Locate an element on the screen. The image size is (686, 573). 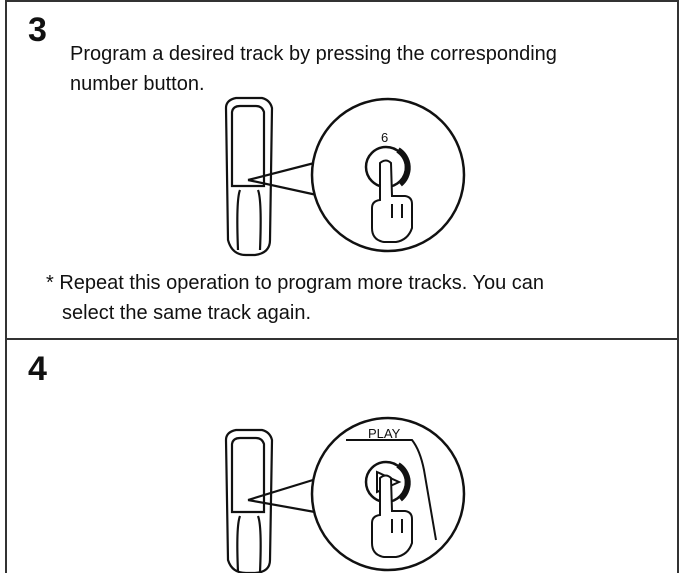
play-label: PLAY is located at coordinates (384, 433).